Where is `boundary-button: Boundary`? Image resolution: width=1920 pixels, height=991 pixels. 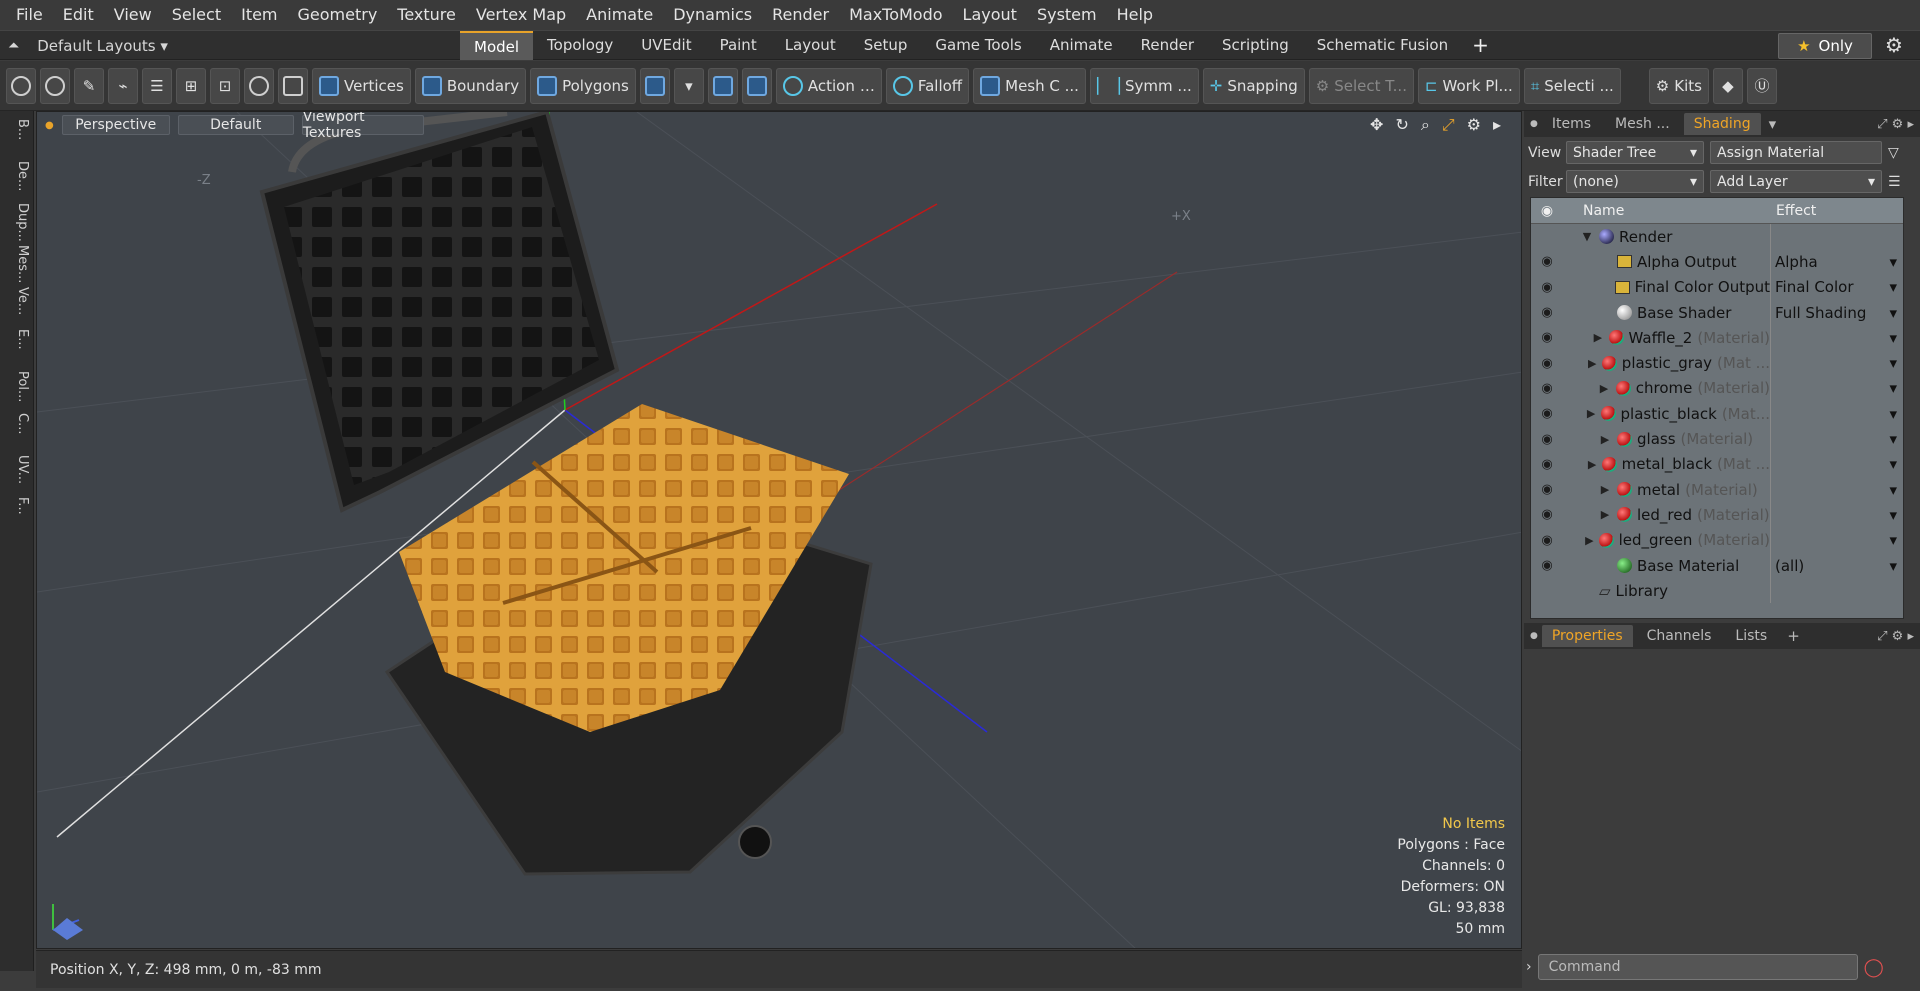
boundary-button: Boundary is located at coordinates (470, 85).